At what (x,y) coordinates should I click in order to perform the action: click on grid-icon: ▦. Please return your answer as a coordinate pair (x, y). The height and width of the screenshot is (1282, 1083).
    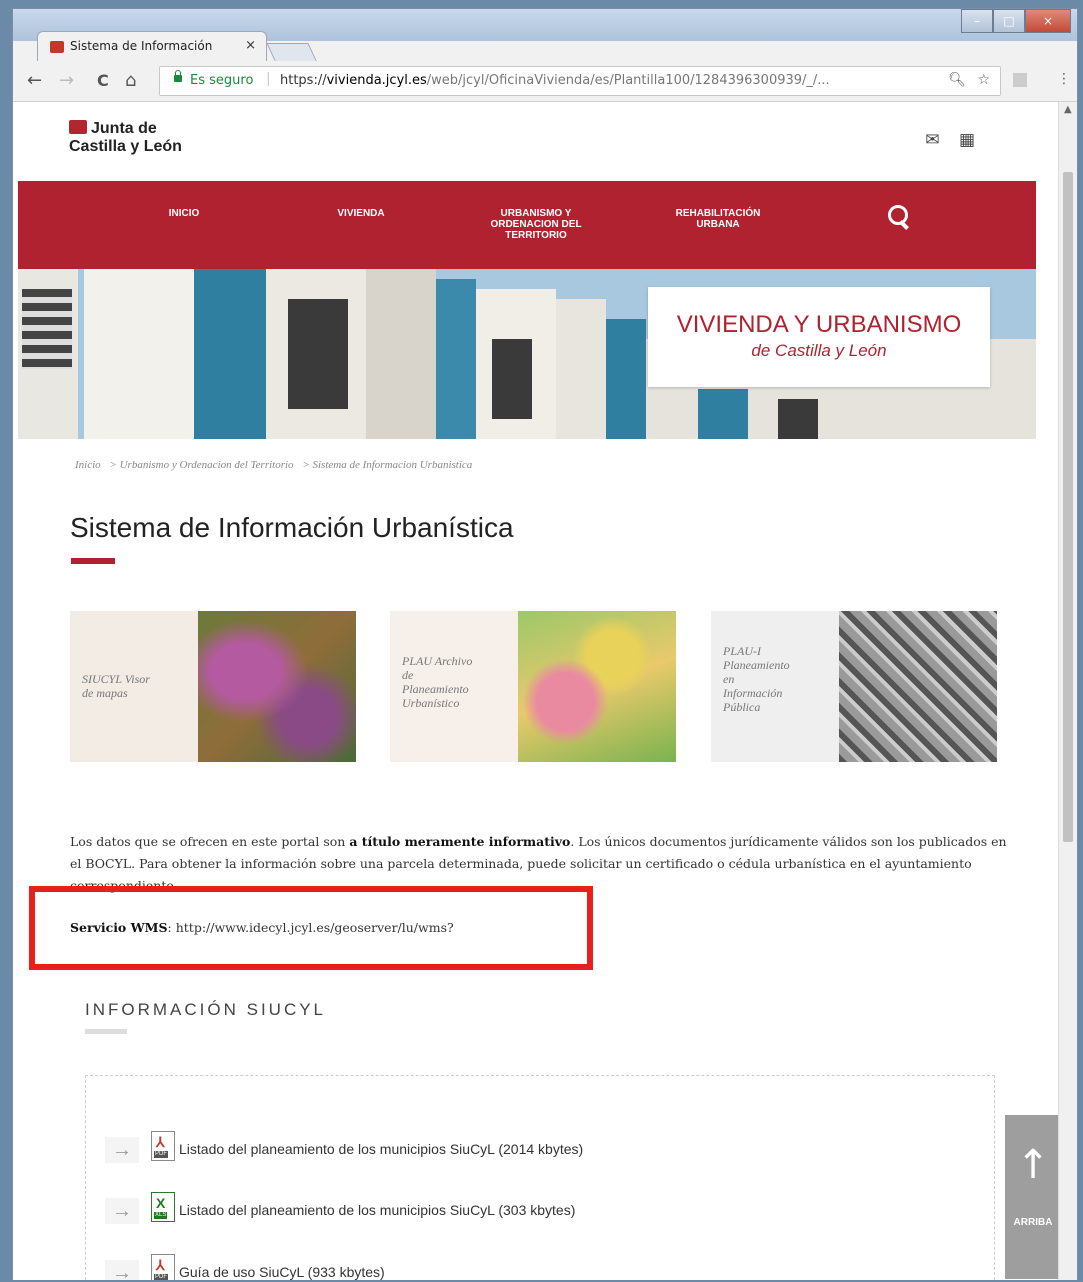
    Looking at the image, I should click on (967, 140).